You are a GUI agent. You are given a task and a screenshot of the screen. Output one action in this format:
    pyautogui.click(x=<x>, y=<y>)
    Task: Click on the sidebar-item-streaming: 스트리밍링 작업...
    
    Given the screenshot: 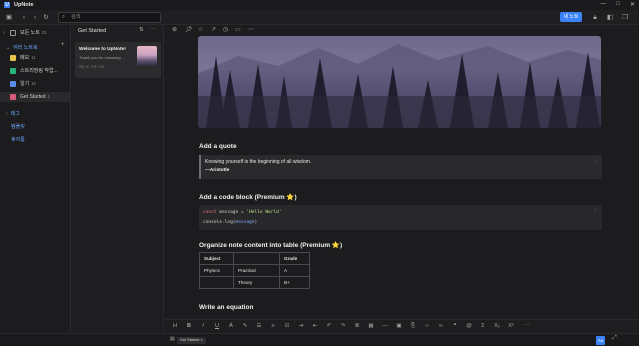 What is the action you would take?
    pyautogui.click(x=35, y=71)
    